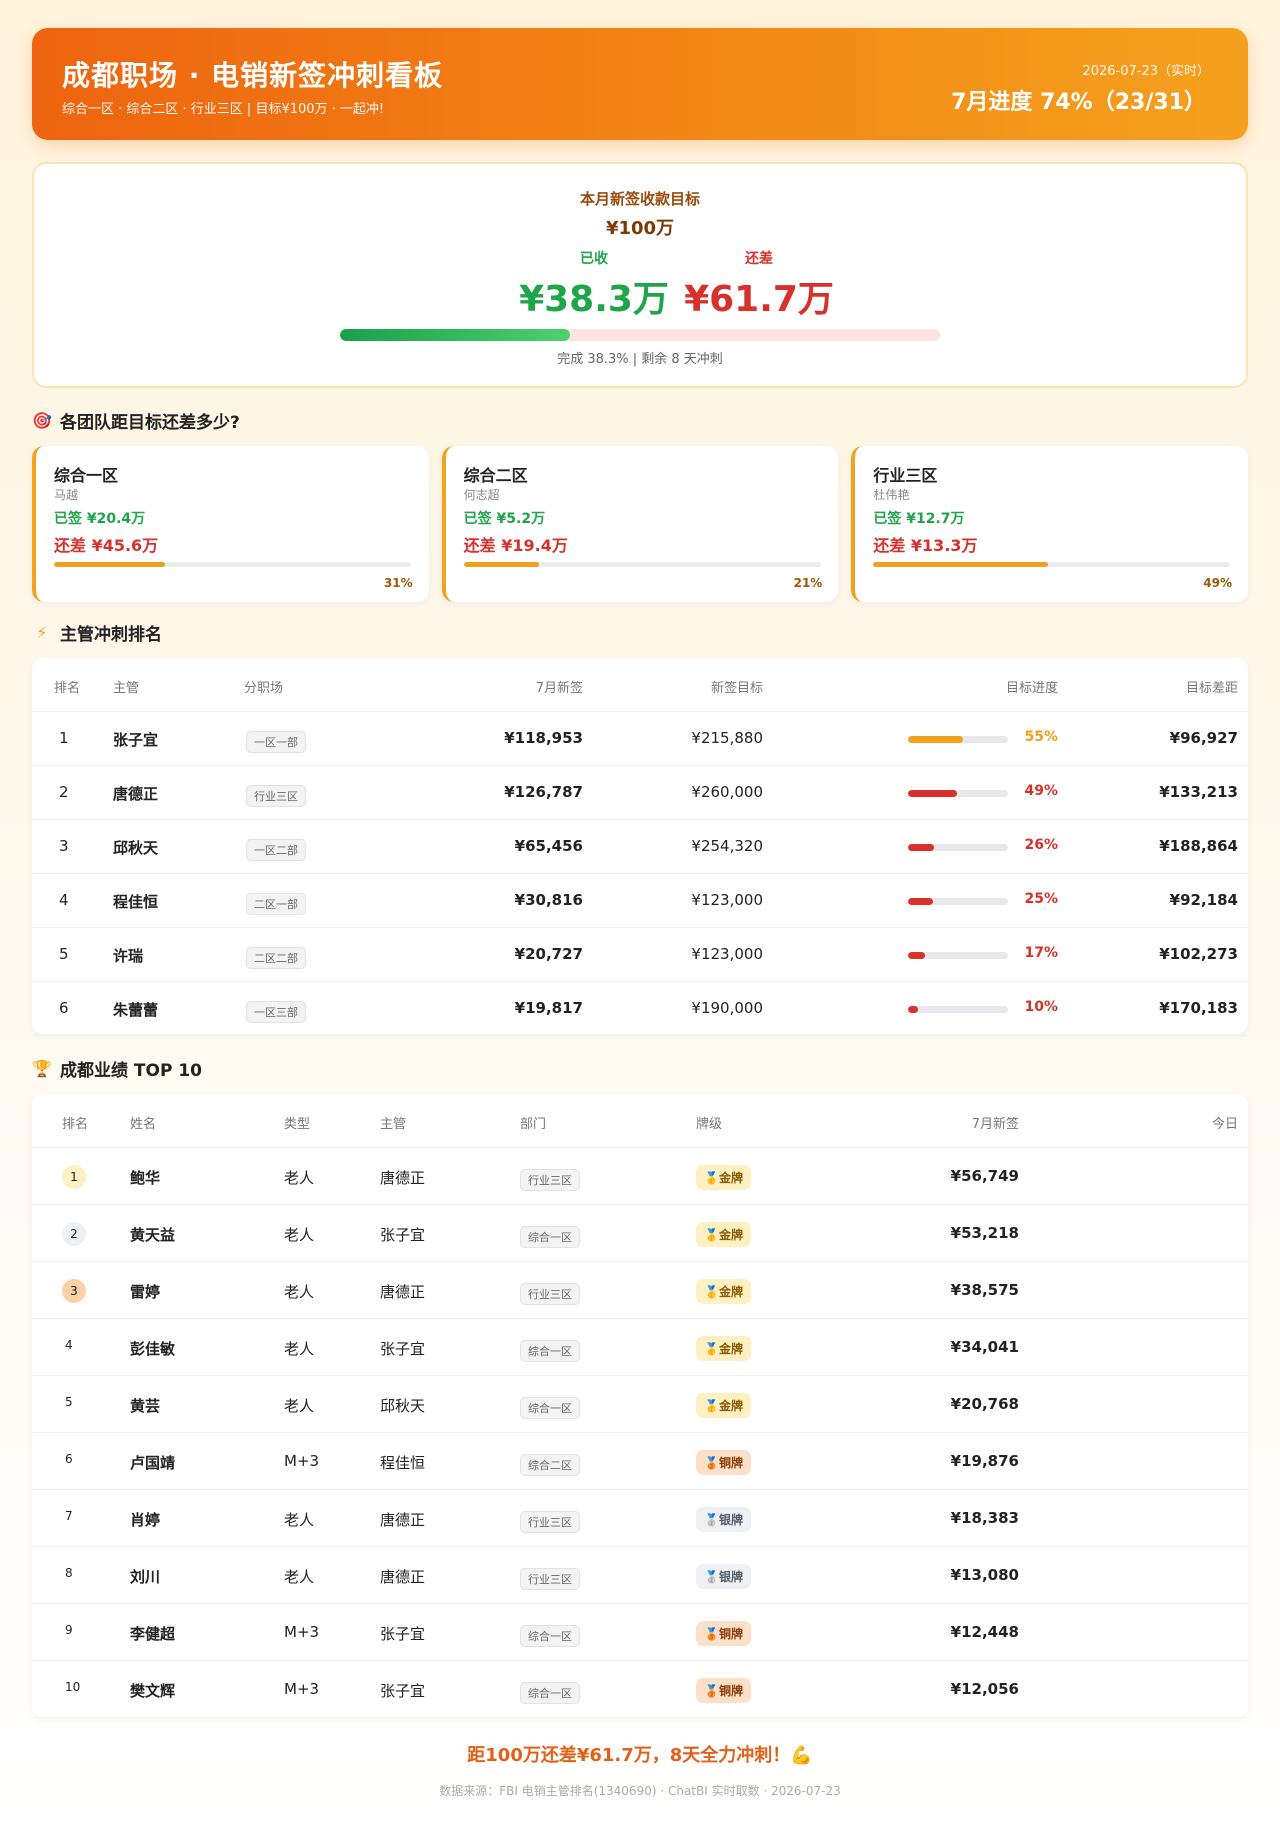  What do you see at coordinates (759, 285) in the screenshot?
I see `goal-left: 还差 ¥61.7万` at bounding box center [759, 285].